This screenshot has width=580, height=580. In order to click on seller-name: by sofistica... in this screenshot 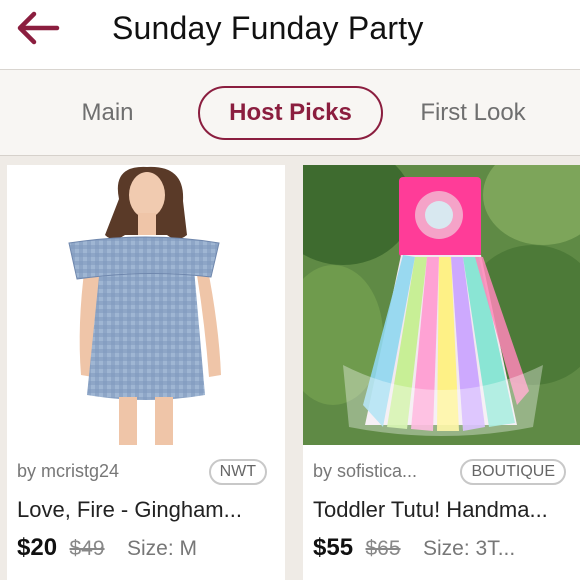, I will do `click(365, 471)`.